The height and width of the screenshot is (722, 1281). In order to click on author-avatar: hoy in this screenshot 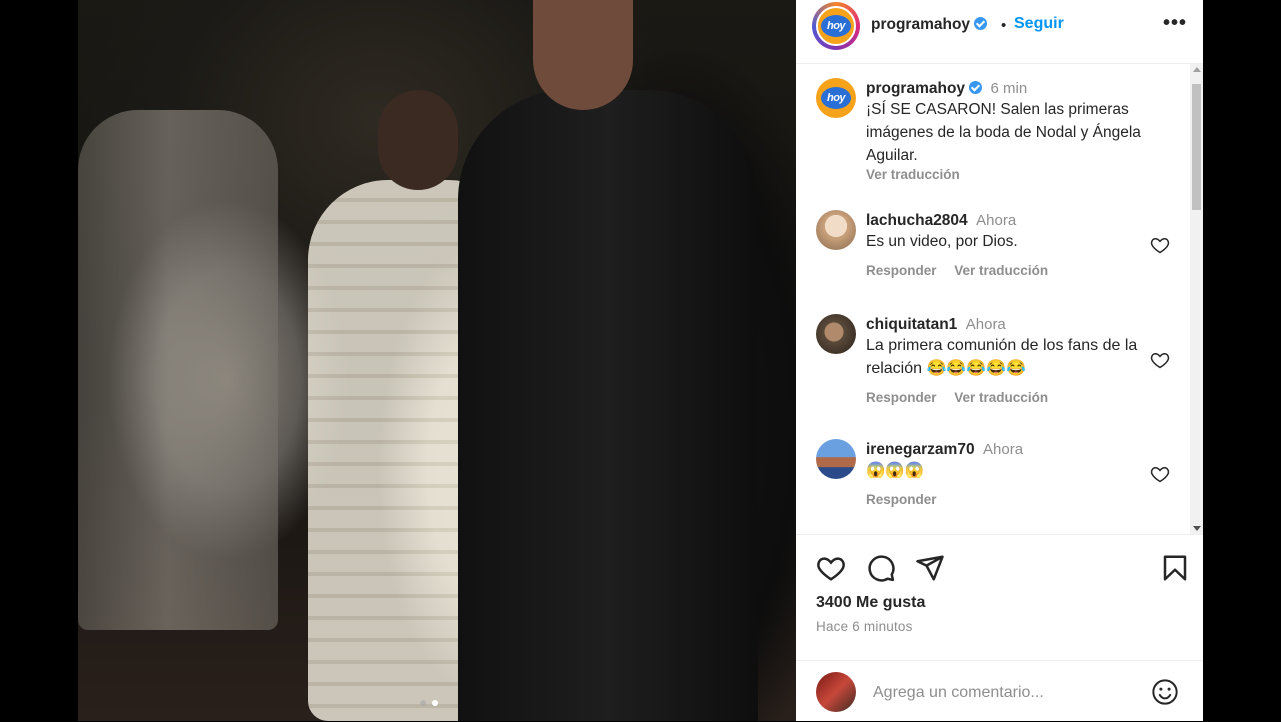, I will do `click(836, 26)`.